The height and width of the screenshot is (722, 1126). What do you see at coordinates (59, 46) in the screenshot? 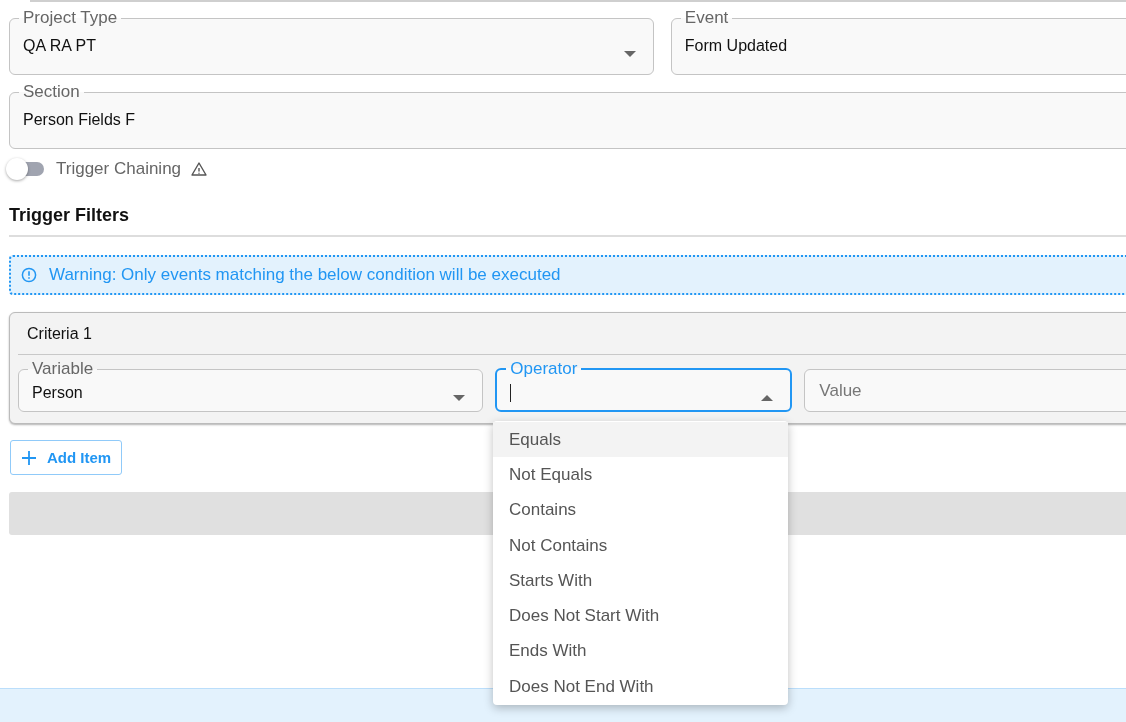
I see `field-value: QA RA PT` at bounding box center [59, 46].